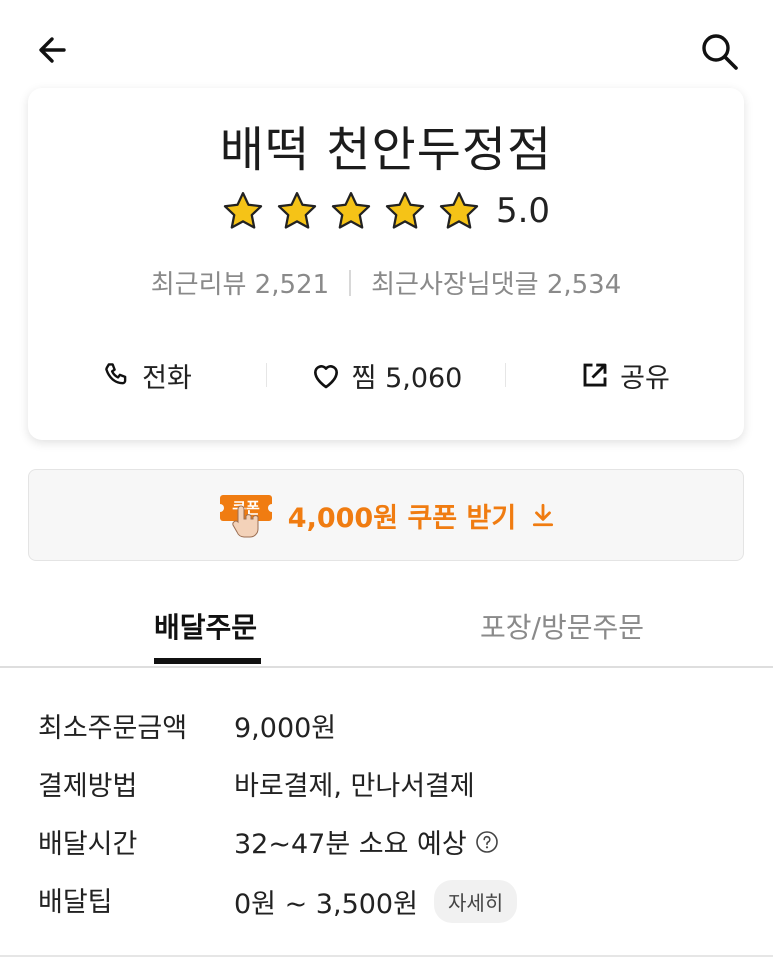 Image resolution: width=773 pixels, height=962 pixels. Describe the element at coordinates (386, 50) in the screenshot. I see `top-bar` at that location.